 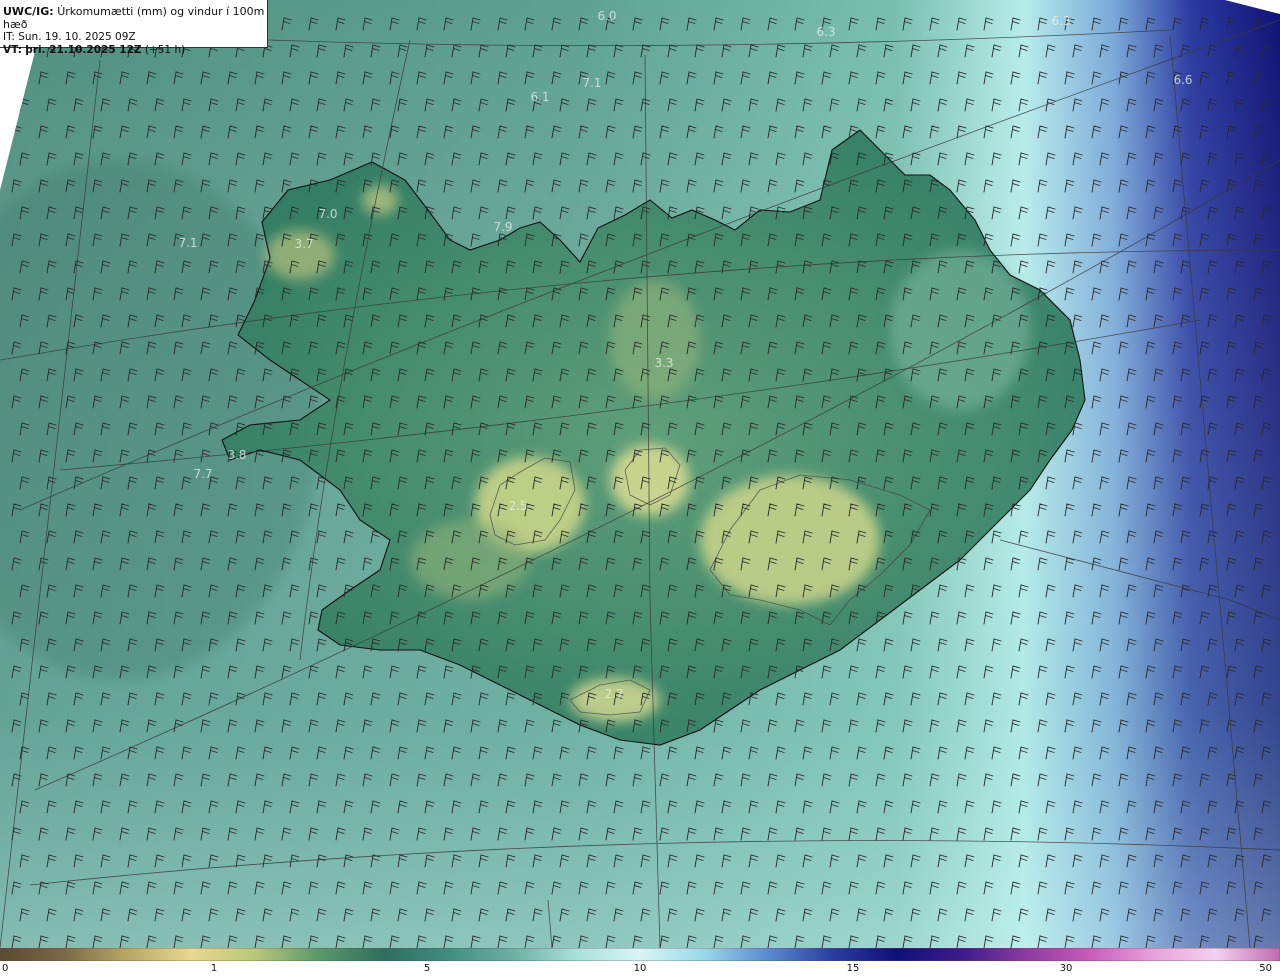 What do you see at coordinates (1066, 968) in the screenshot?
I see `colorbar-tick-label: 30` at bounding box center [1066, 968].